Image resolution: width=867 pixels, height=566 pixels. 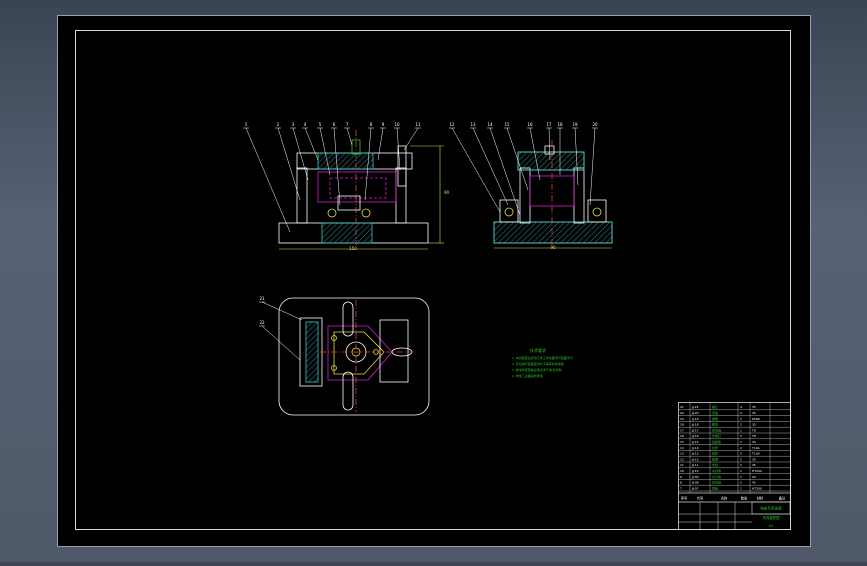 What do you see at coordinates (715, 418) in the screenshot?
I see `parts-cell: 弹簧` at bounding box center [715, 418].